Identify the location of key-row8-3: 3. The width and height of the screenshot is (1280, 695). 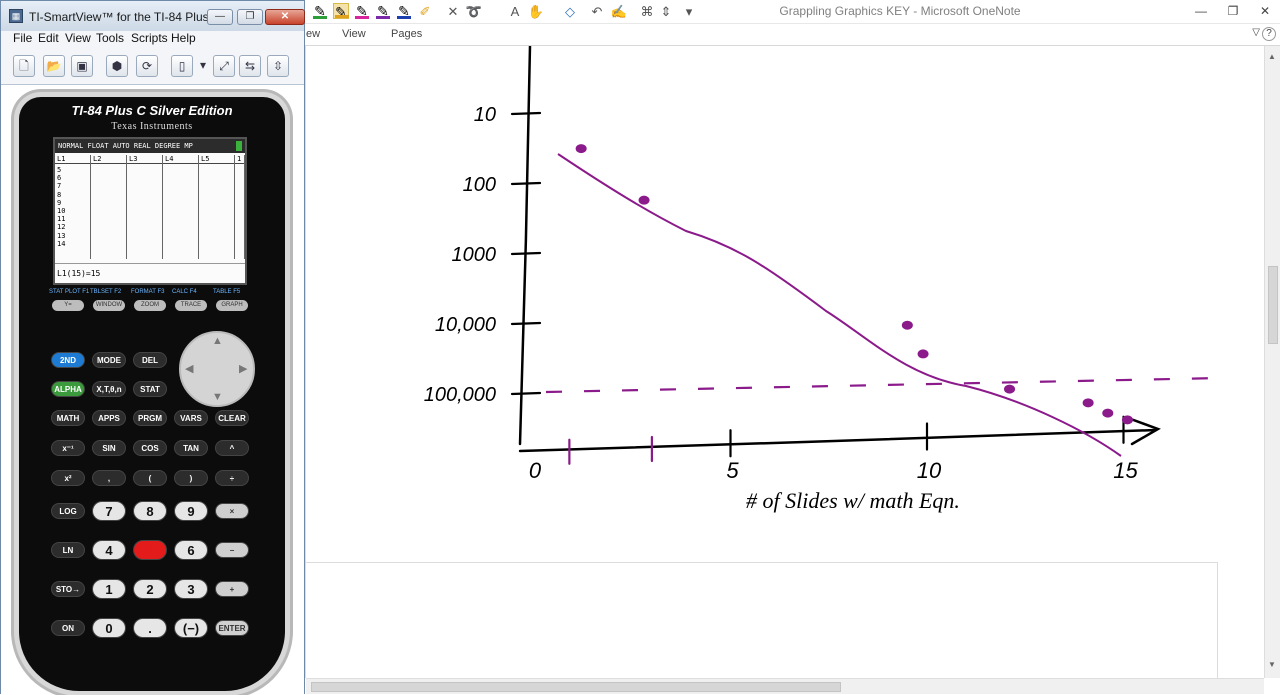
(191, 589).